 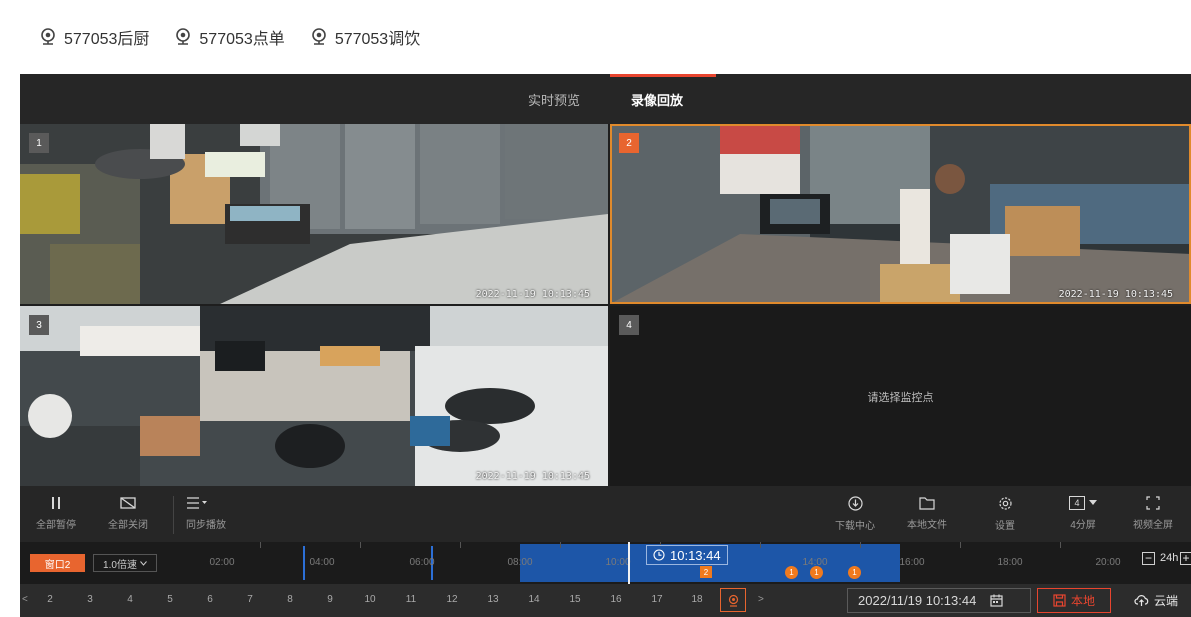 I want to click on settings-button: 设置, so click(x=1005, y=514).